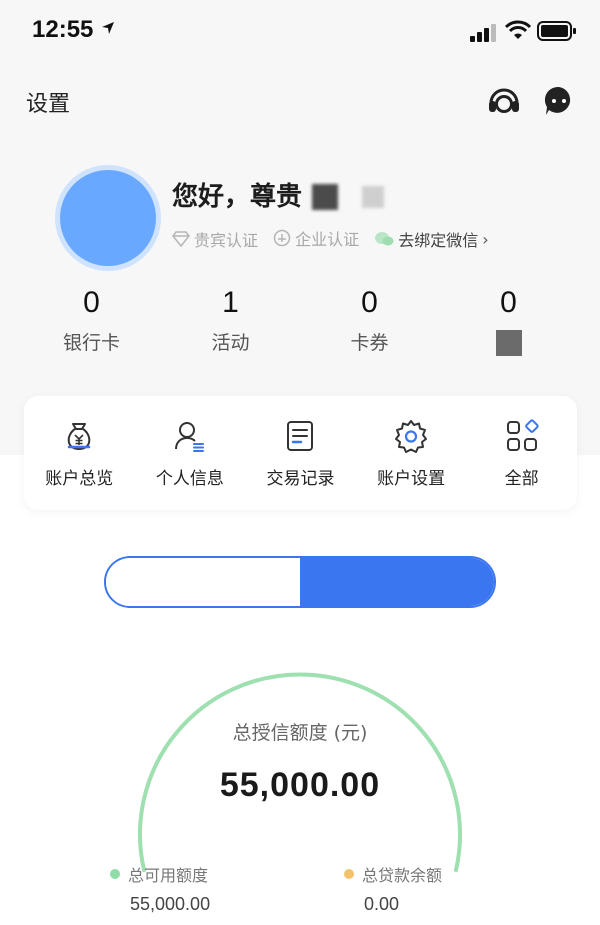 The width and height of the screenshot is (600, 925). I want to click on location-arrow-icon, so click(108, 28).